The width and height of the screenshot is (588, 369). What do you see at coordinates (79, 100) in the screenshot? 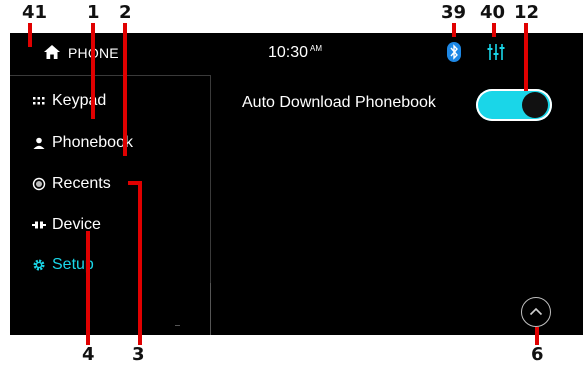
I see `sidebar-item-label: Keypad` at bounding box center [79, 100].